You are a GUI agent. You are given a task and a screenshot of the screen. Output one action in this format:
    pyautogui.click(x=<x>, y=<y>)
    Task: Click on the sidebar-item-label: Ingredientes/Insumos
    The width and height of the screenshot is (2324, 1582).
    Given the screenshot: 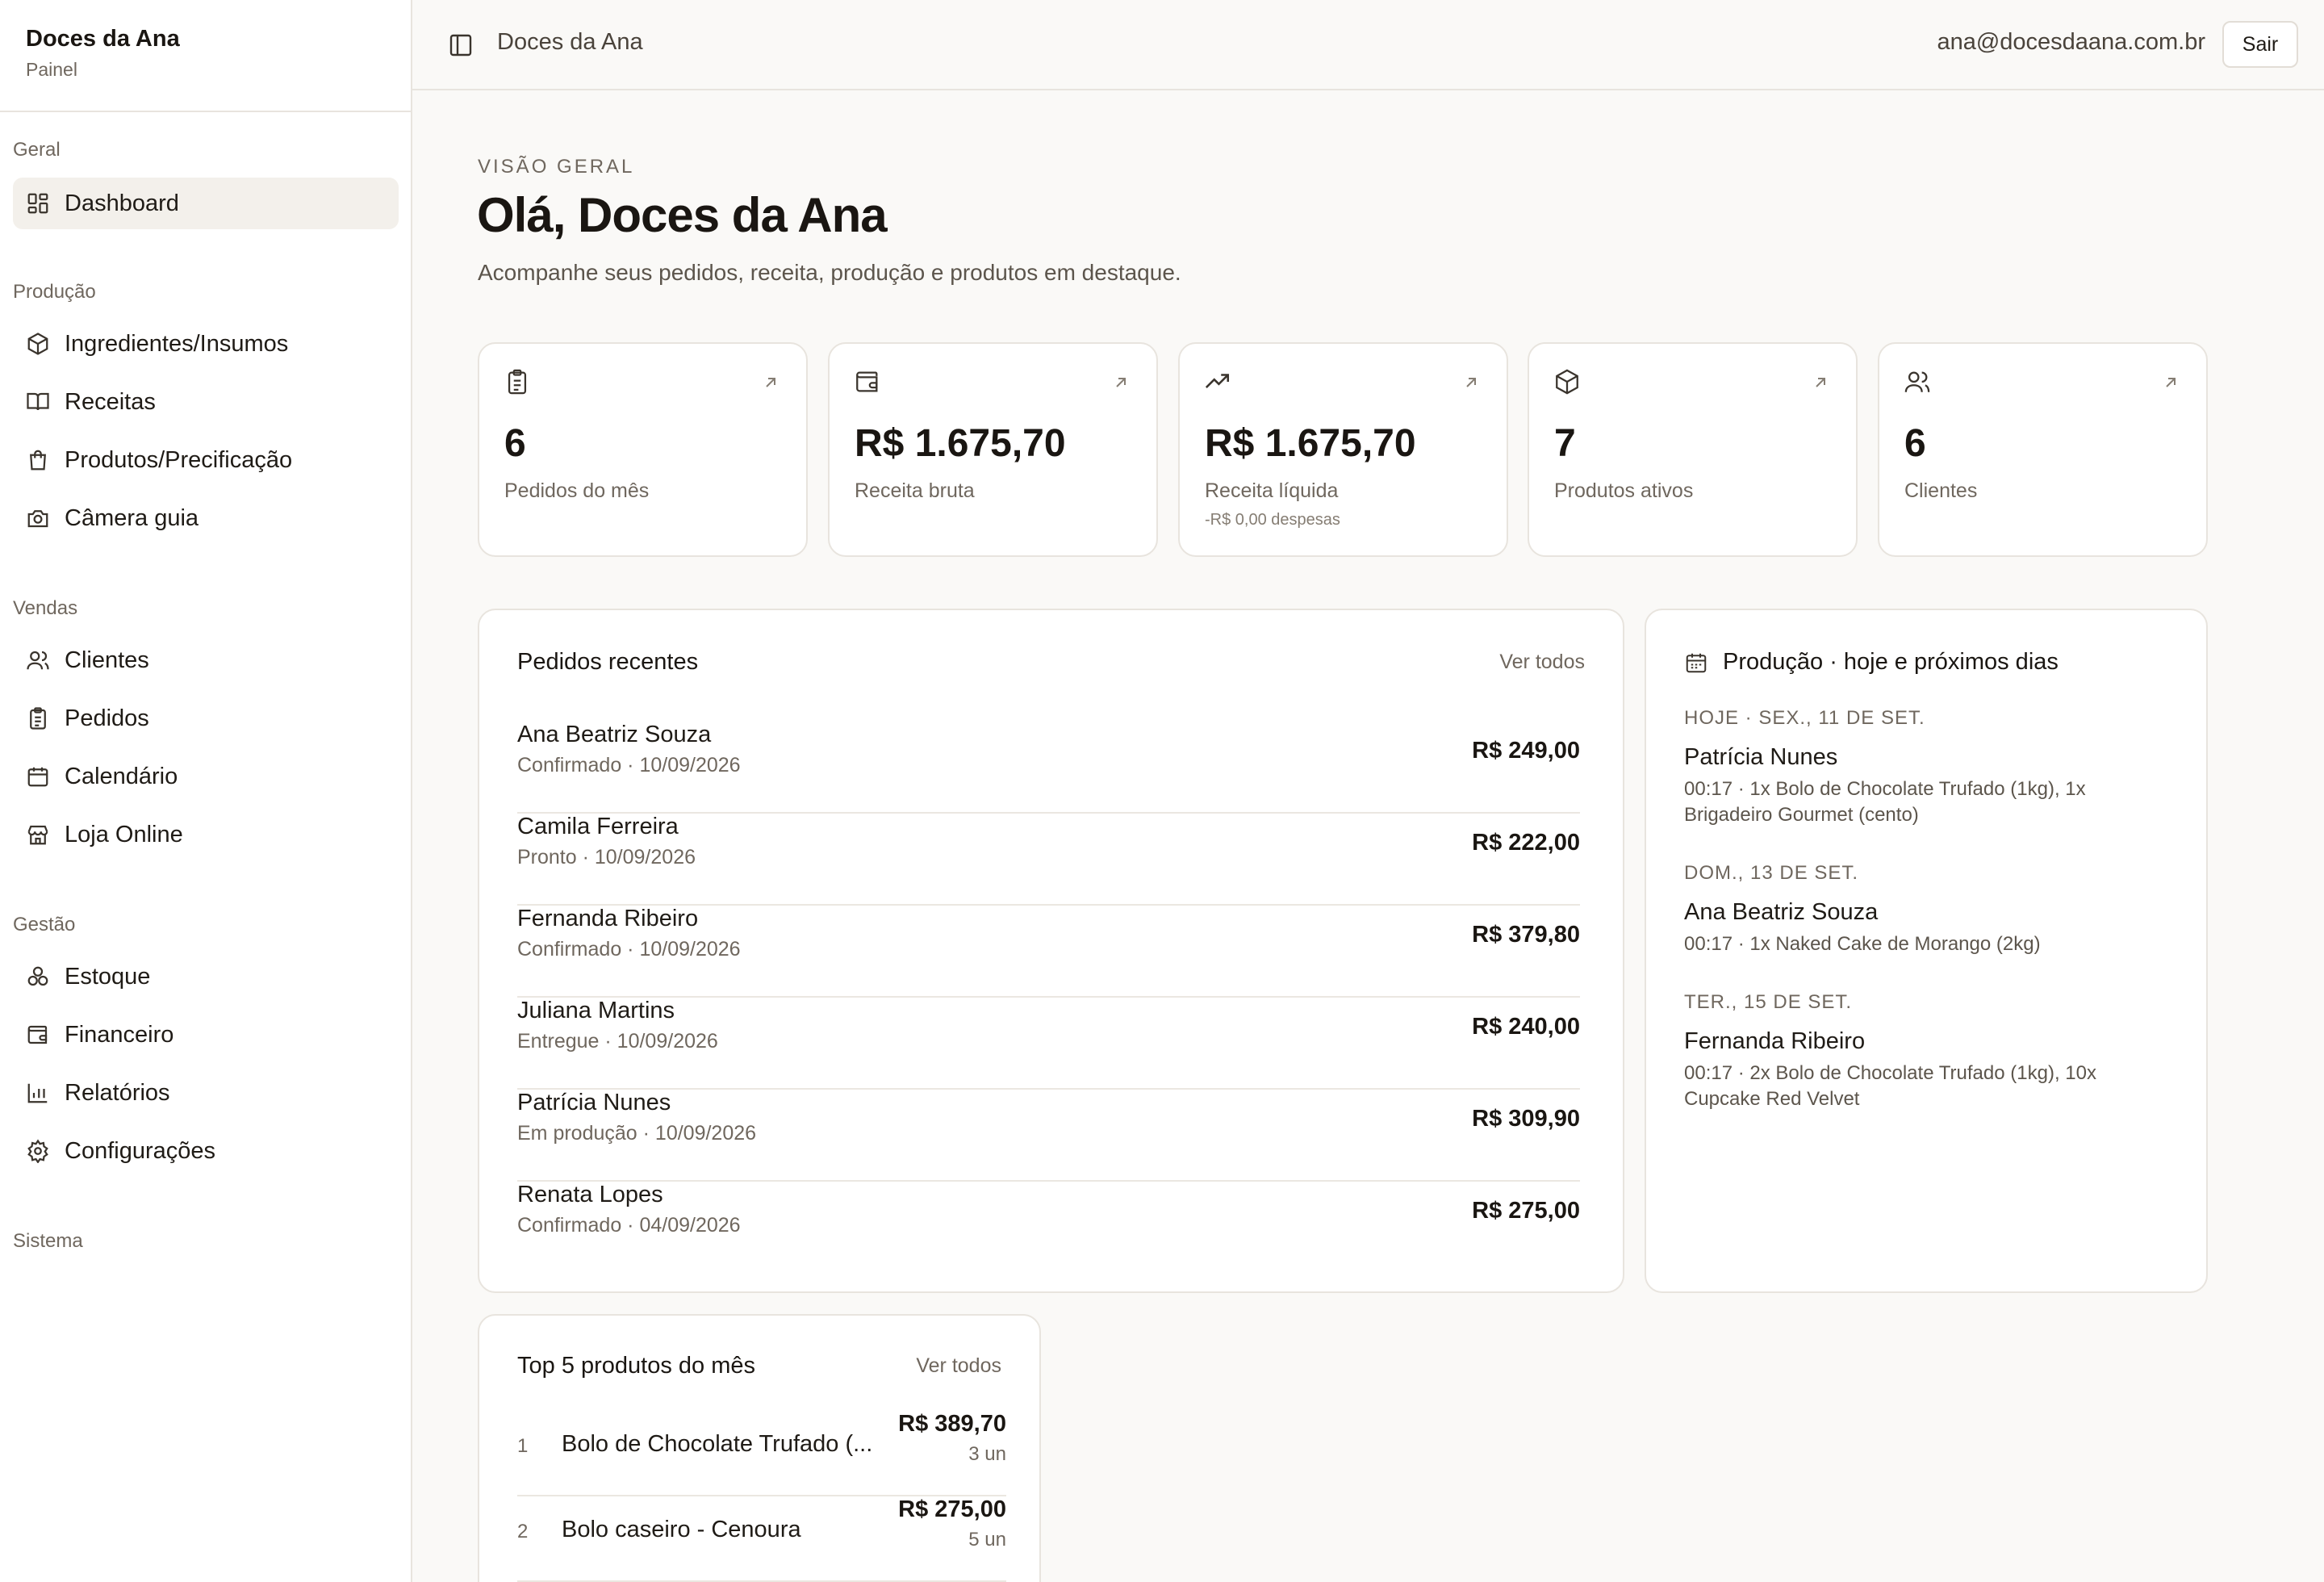 What is the action you would take?
    pyautogui.click(x=177, y=343)
    